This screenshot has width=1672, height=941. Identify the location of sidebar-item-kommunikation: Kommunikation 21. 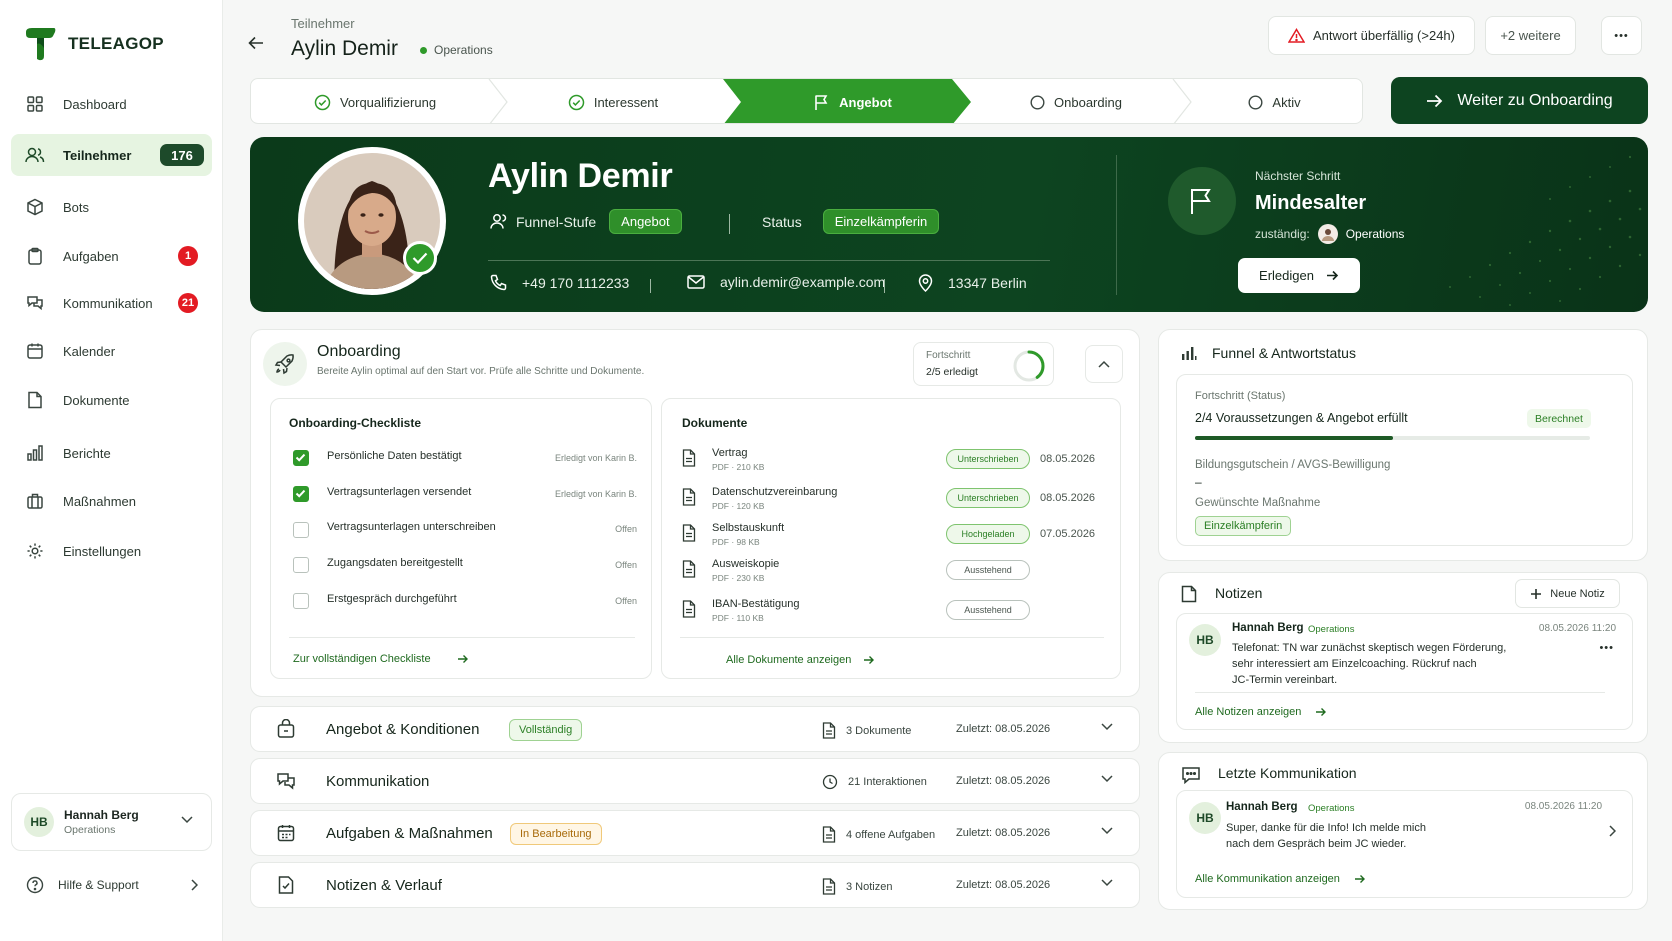
(111, 303).